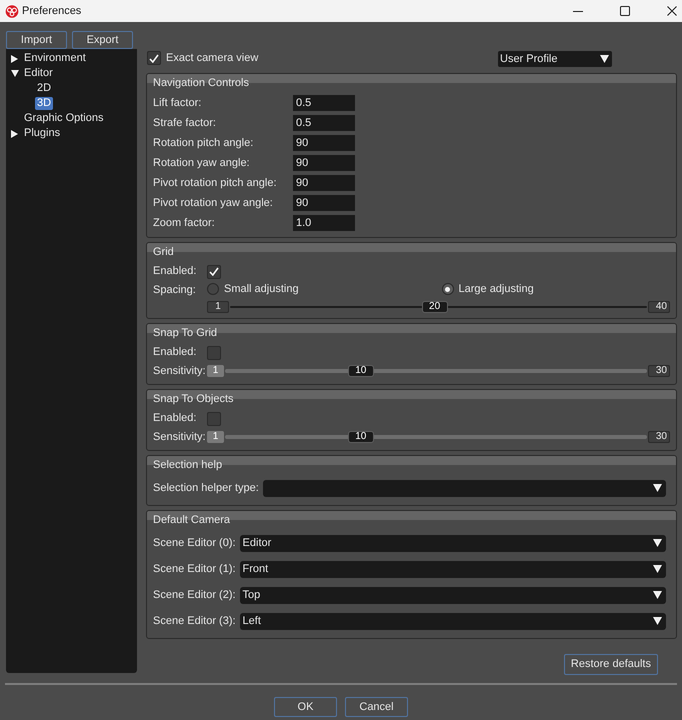  I want to click on dropdown: Left, so click(453, 621).